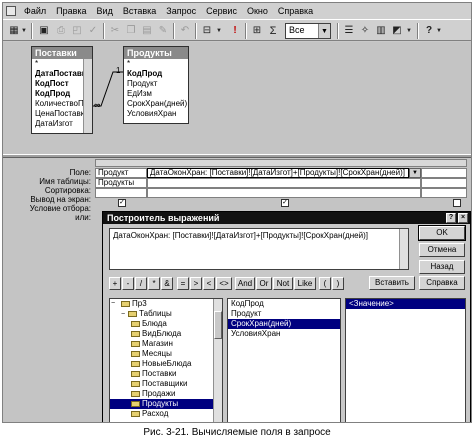 The height and width of the screenshot is (441, 474). What do you see at coordinates (264, 283) in the screenshot?
I see `operator-or-button: Or` at bounding box center [264, 283].